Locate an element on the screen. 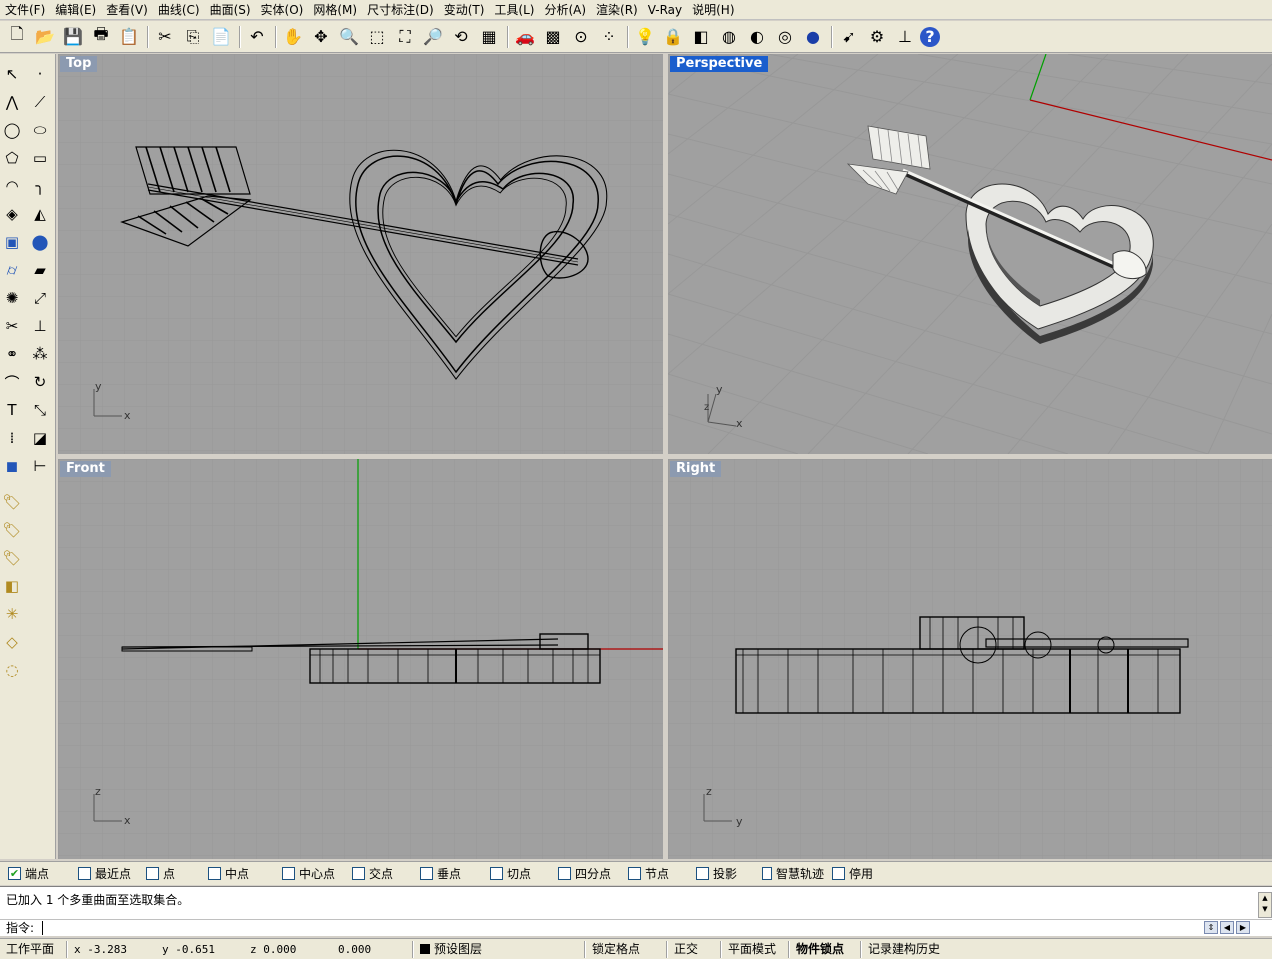 The height and width of the screenshot is (959, 1272). menu-item-8: 变动(T) is located at coordinates (464, 10).